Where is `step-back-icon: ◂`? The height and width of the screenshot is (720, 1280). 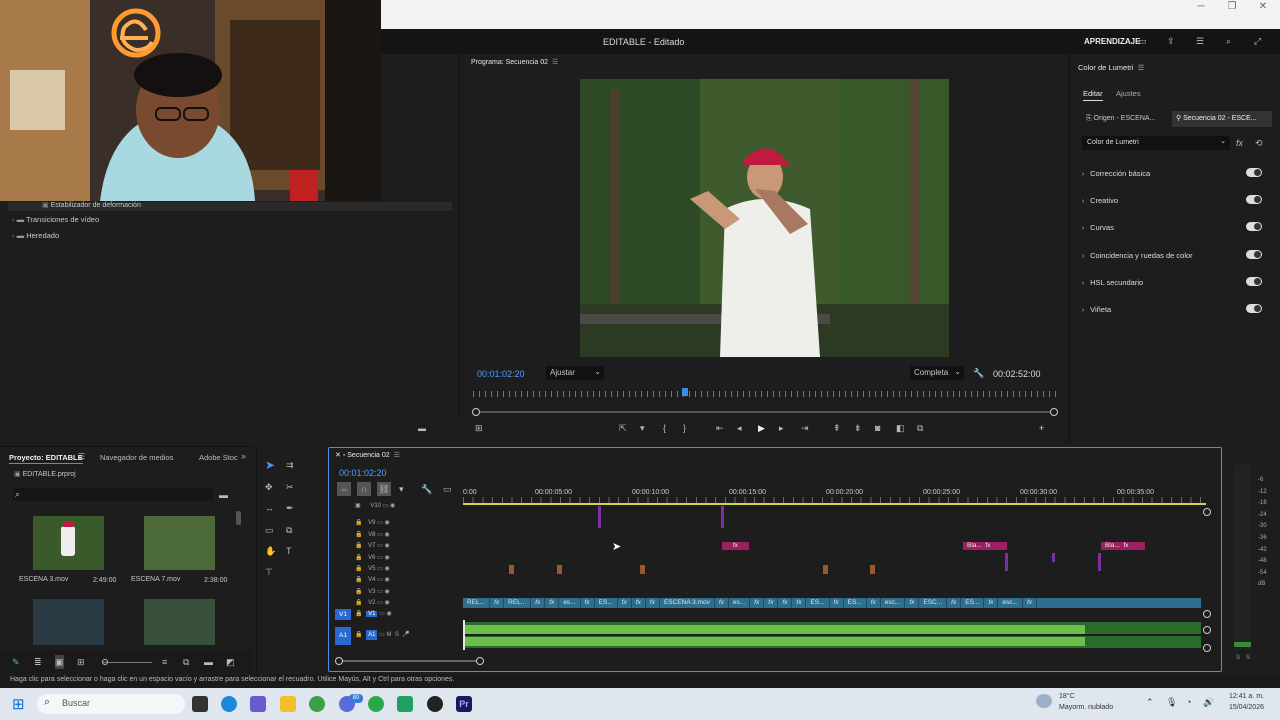 step-back-icon: ◂ is located at coordinates (739, 428).